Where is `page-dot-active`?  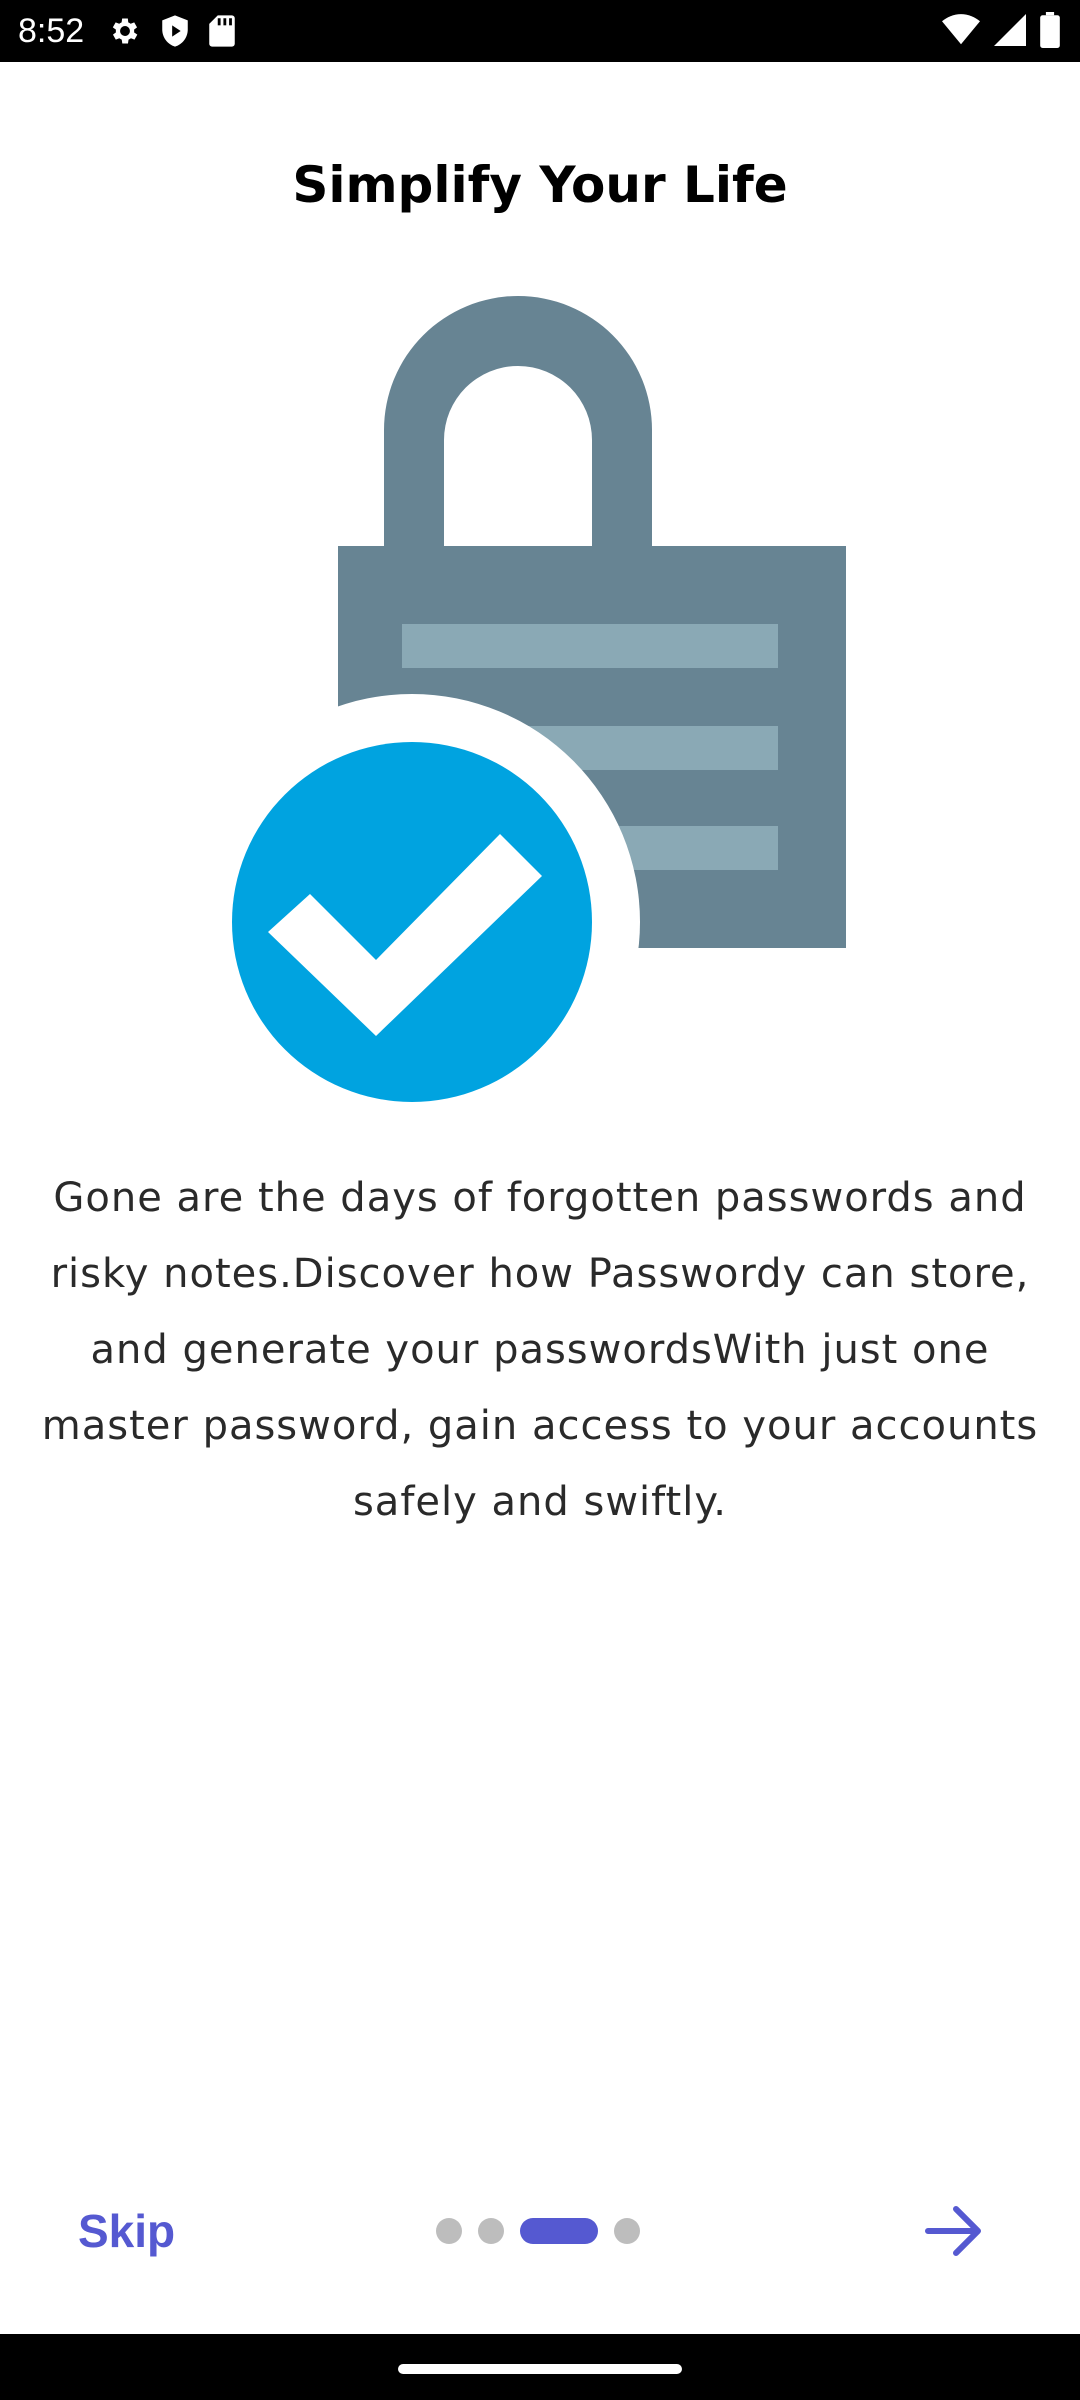 page-dot-active is located at coordinates (559, 2231).